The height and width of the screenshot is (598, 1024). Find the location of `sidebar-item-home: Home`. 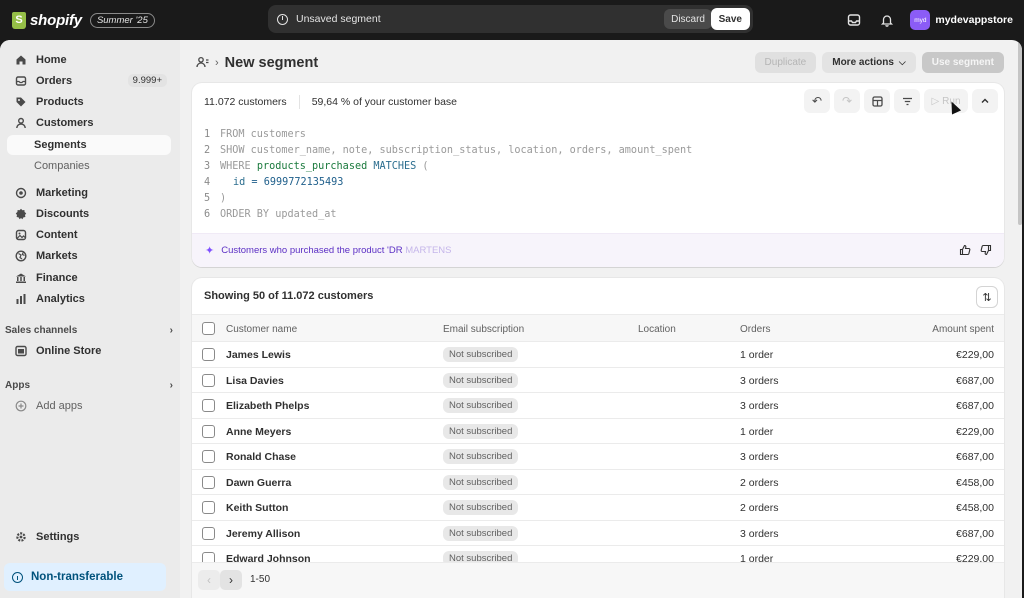

sidebar-item-home: Home is located at coordinates (89, 60).